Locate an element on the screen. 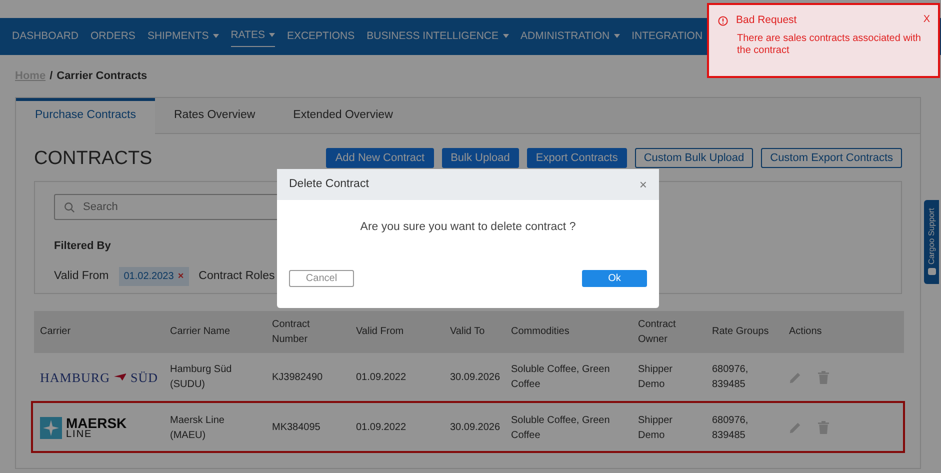 This screenshot has width=941, height=473. carrier-logo: HAMBURG SÜD is located at coordinates (99, 377).